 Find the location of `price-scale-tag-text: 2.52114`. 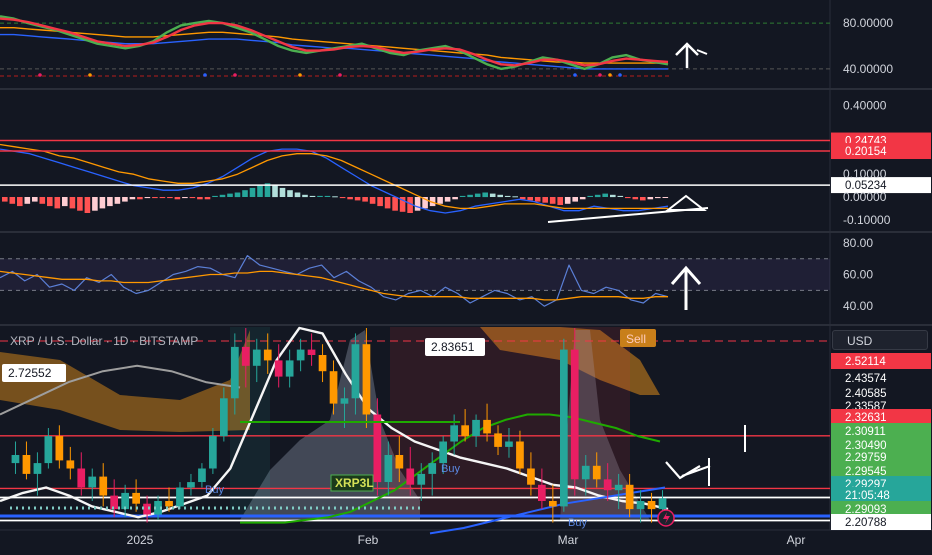

price-scale-tag-text: 2.52114 is located at coordinates (865, 362).